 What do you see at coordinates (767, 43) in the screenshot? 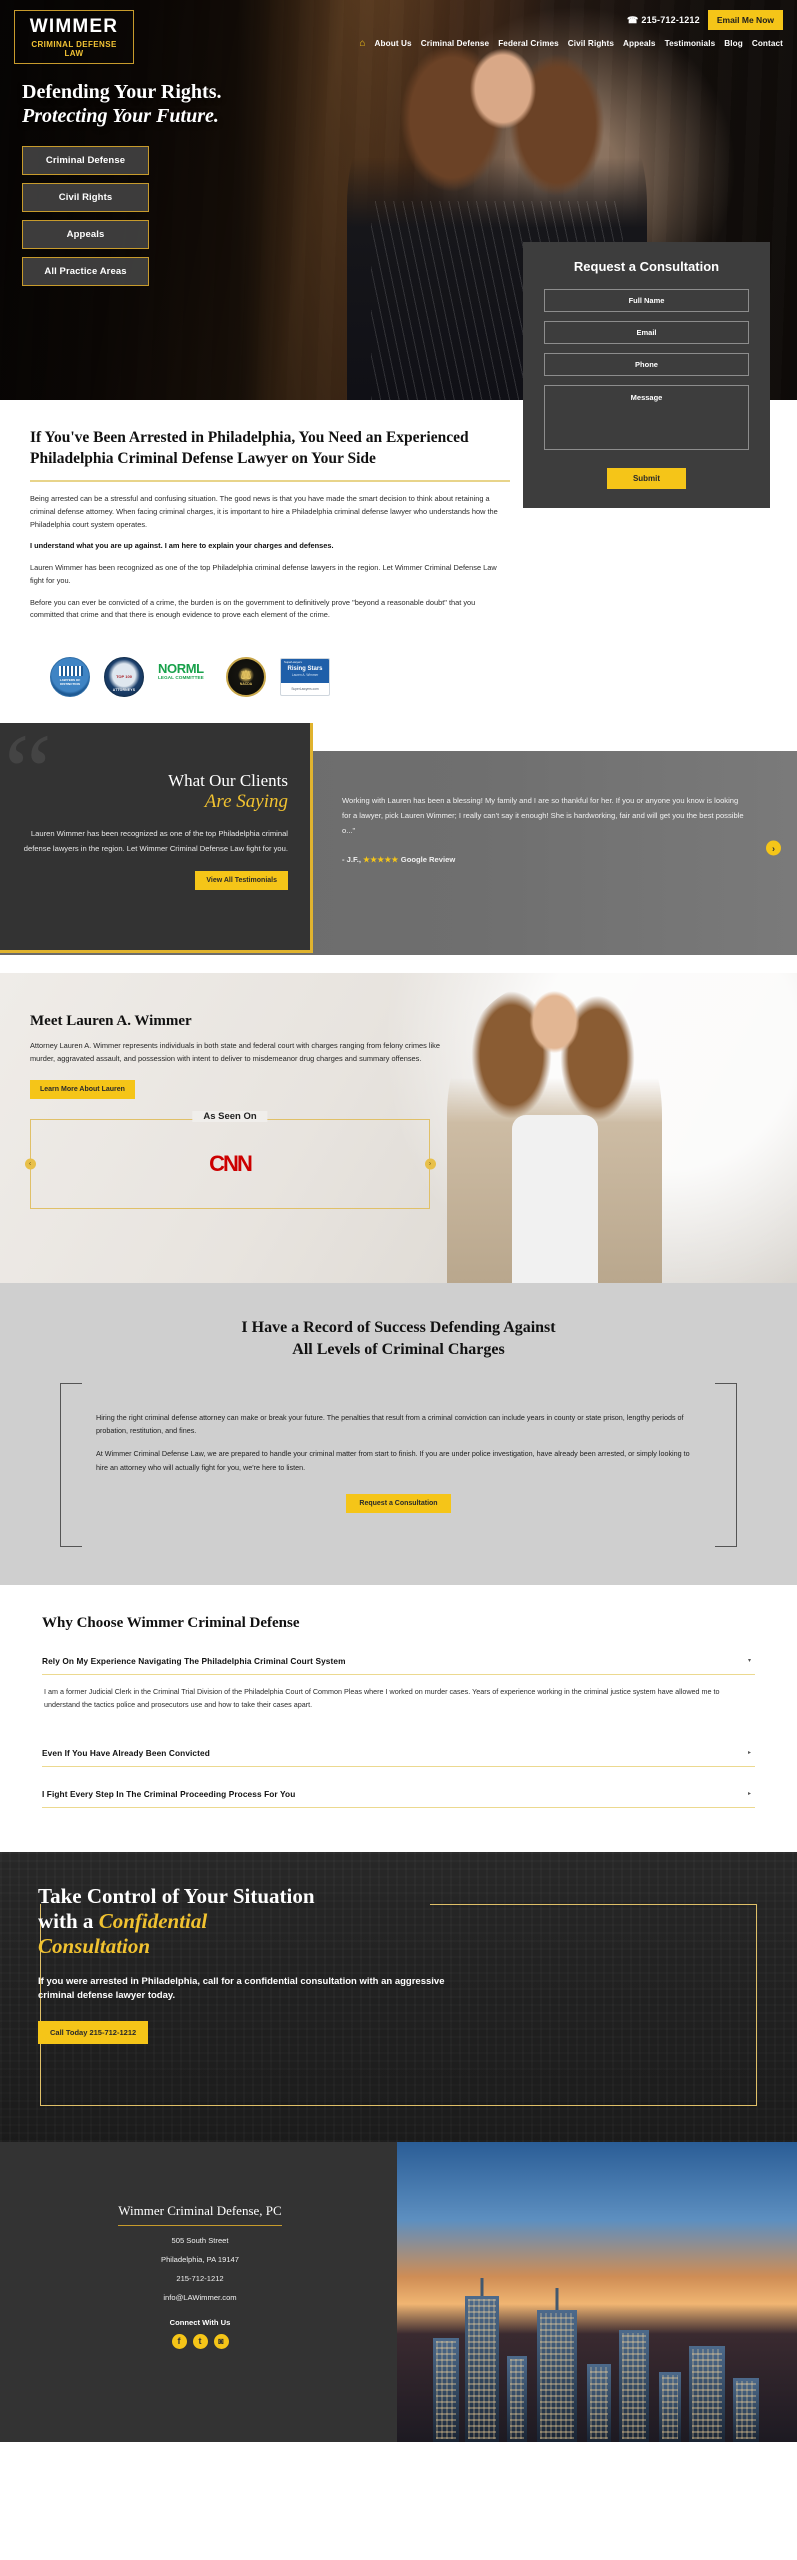
I see `nav-item-contact: Contact` at bounding box center [767, 43].